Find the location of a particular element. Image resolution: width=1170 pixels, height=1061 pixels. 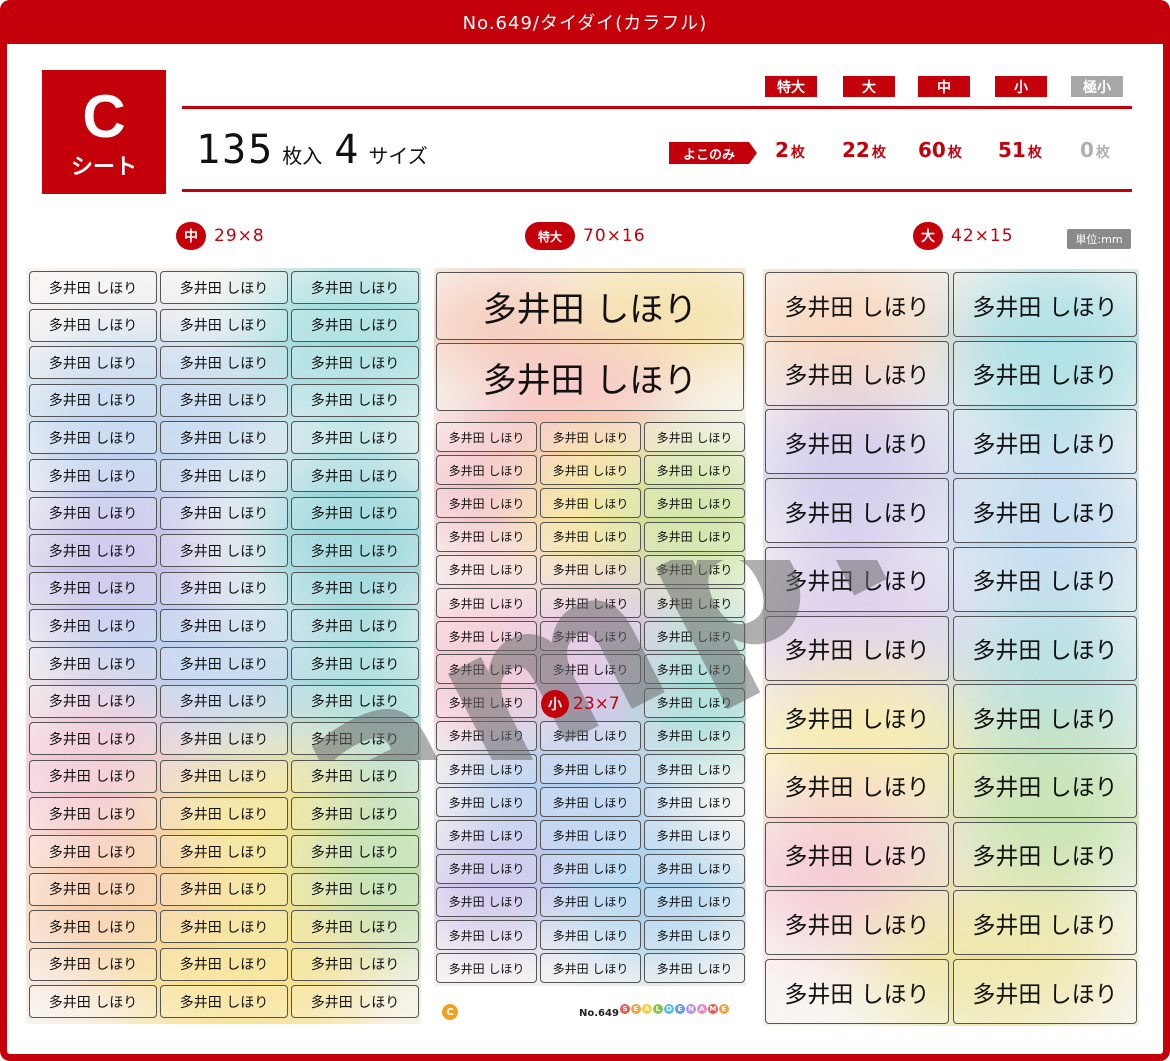

footer-brand-logo: SEALDENAME is located at coordinates (675, 1009).